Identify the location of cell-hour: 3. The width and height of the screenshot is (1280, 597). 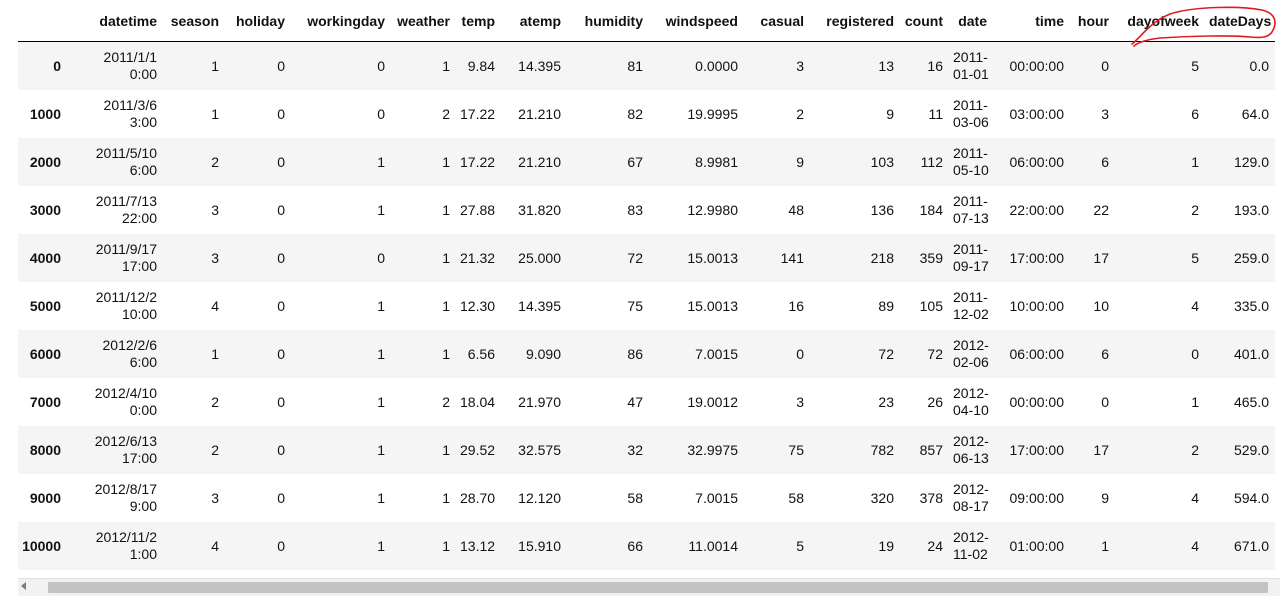
(1105, 113).